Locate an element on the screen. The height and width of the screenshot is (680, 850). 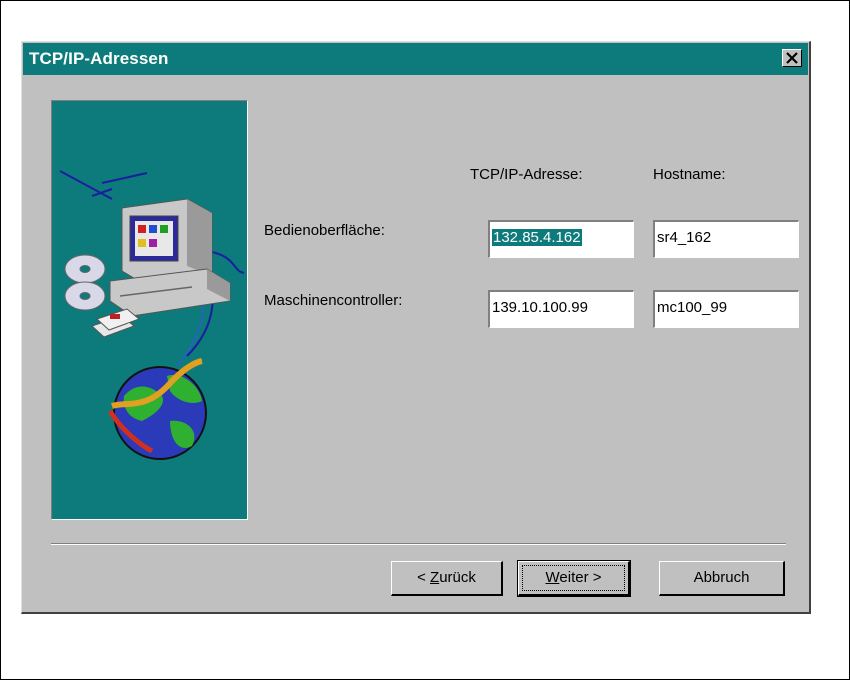
hostname-value: mc100_99 is located at coordinates (692, 307).